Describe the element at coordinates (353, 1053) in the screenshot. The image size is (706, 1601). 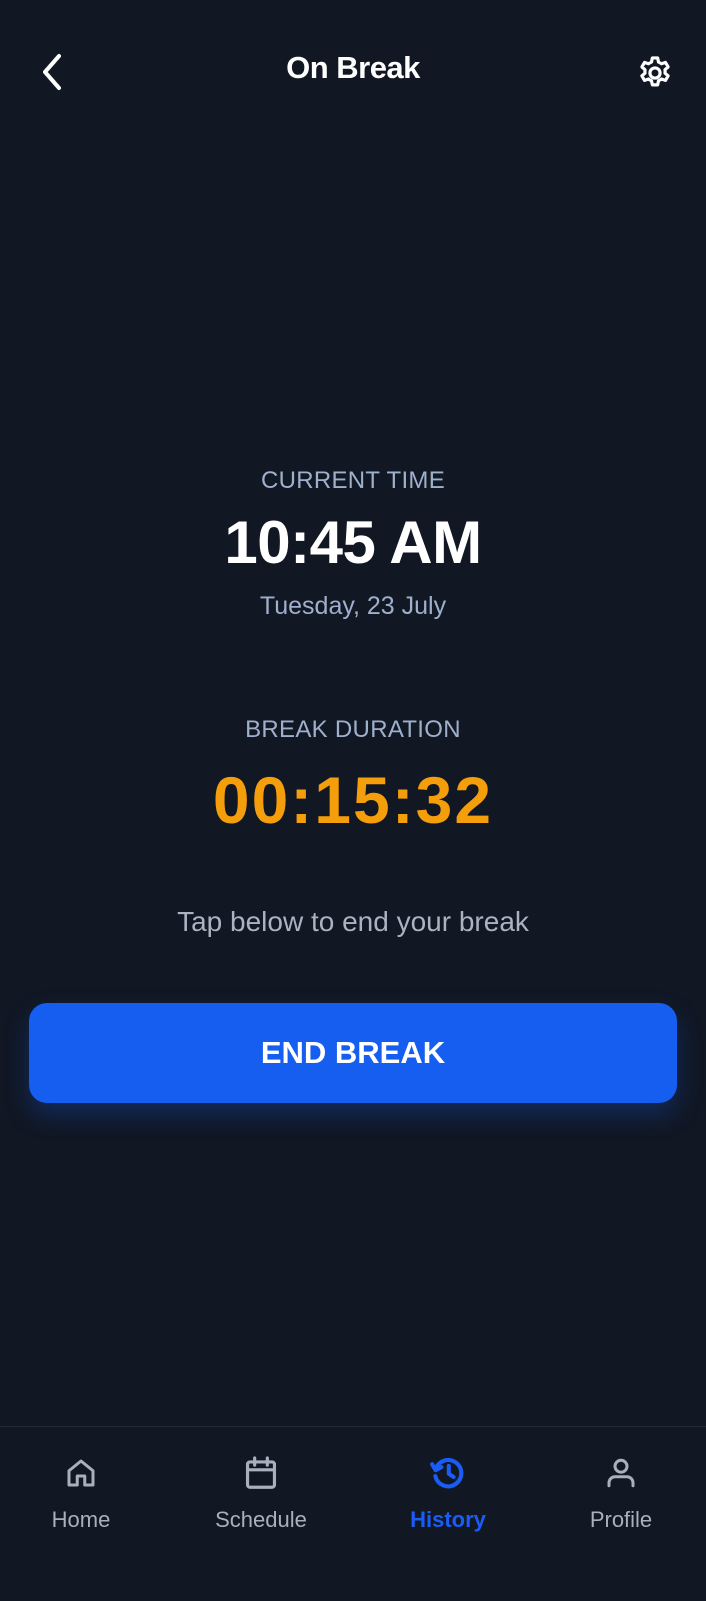
I see `end-break-button: END BREAK` at that location.